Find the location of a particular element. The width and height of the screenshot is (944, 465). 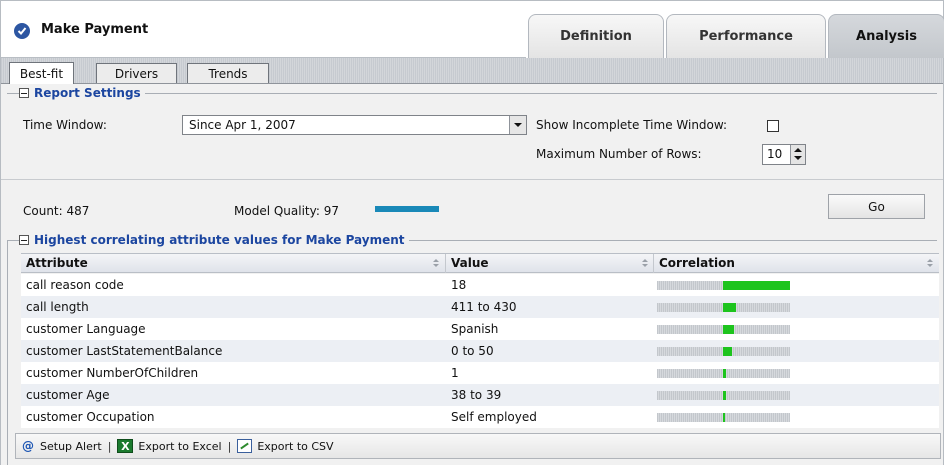

spinner-buttons is located at coordinates (797, 154).